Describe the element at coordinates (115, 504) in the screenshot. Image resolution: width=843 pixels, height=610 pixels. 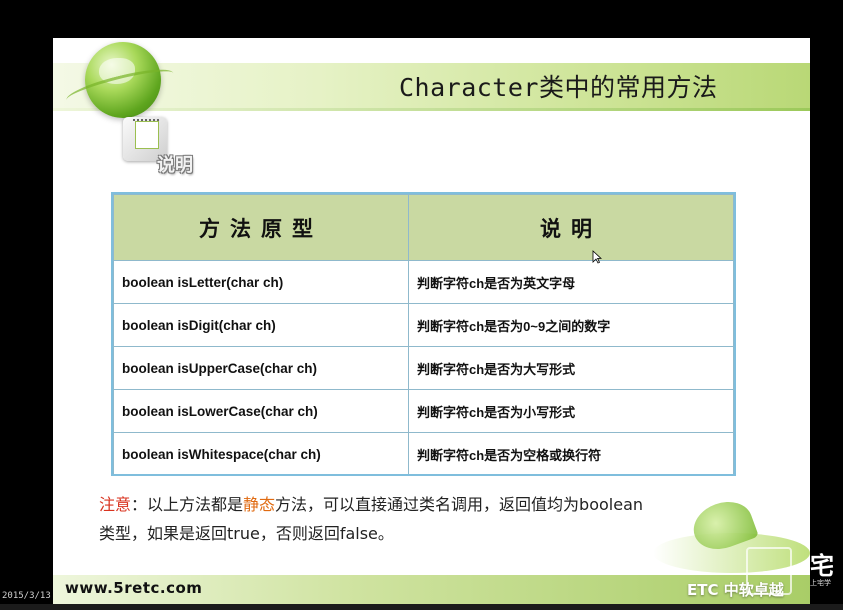
I see `note-prefix: 注意` at that location.